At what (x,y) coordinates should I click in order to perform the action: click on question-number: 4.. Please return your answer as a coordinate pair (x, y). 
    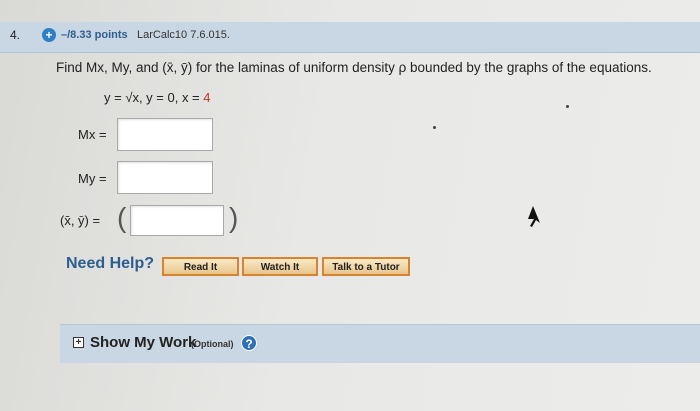
    Looking at the image, I should click on (15, 35).